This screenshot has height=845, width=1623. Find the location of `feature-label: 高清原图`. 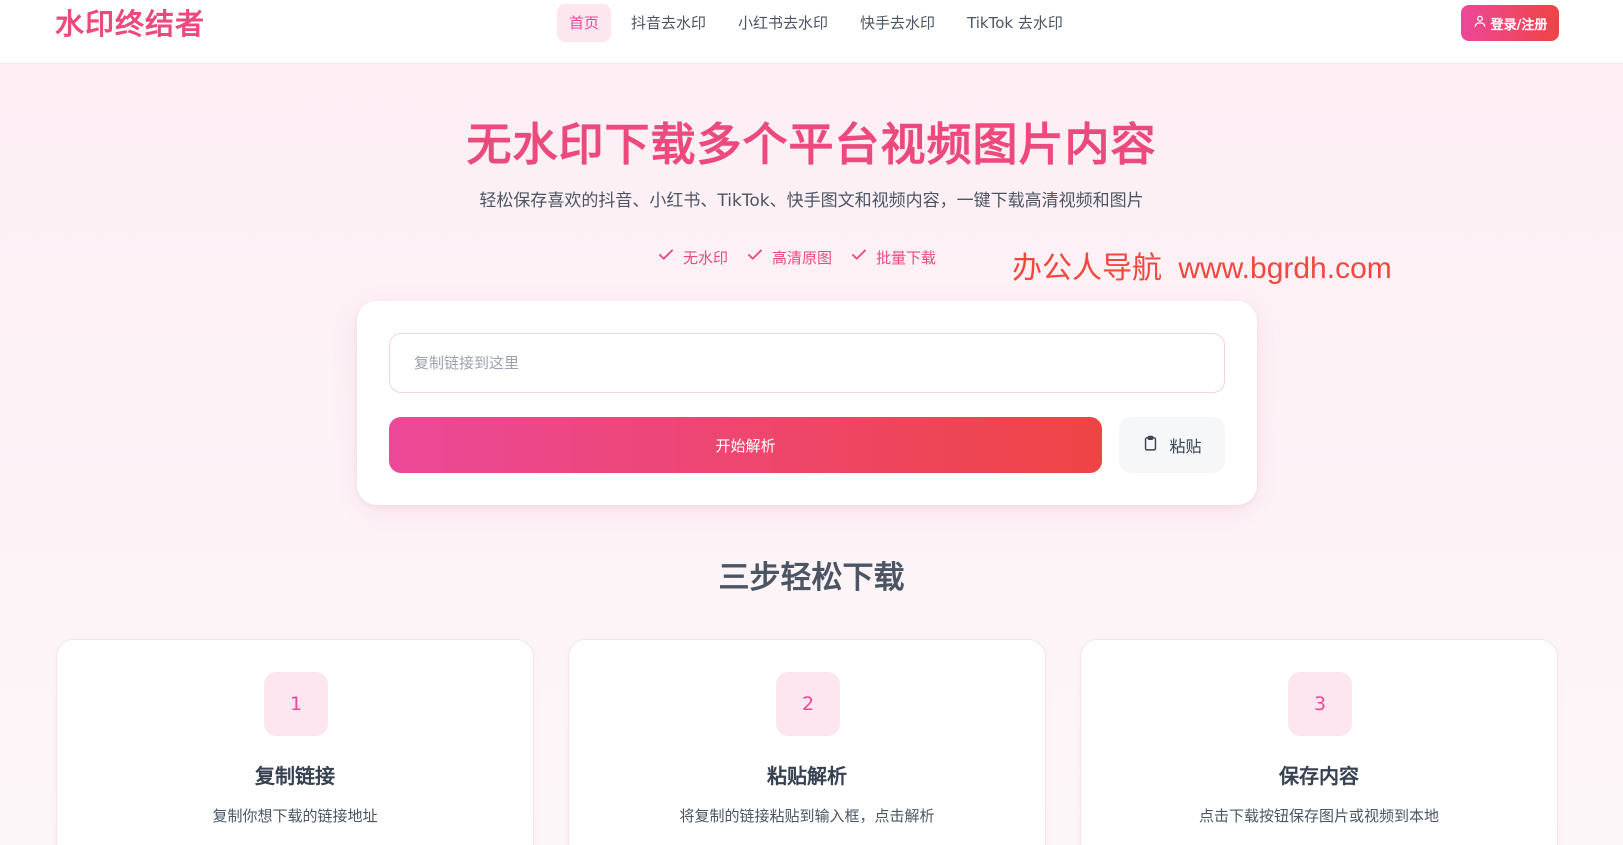

feature-label: 高清原图 is located at coordinates (802, 257).